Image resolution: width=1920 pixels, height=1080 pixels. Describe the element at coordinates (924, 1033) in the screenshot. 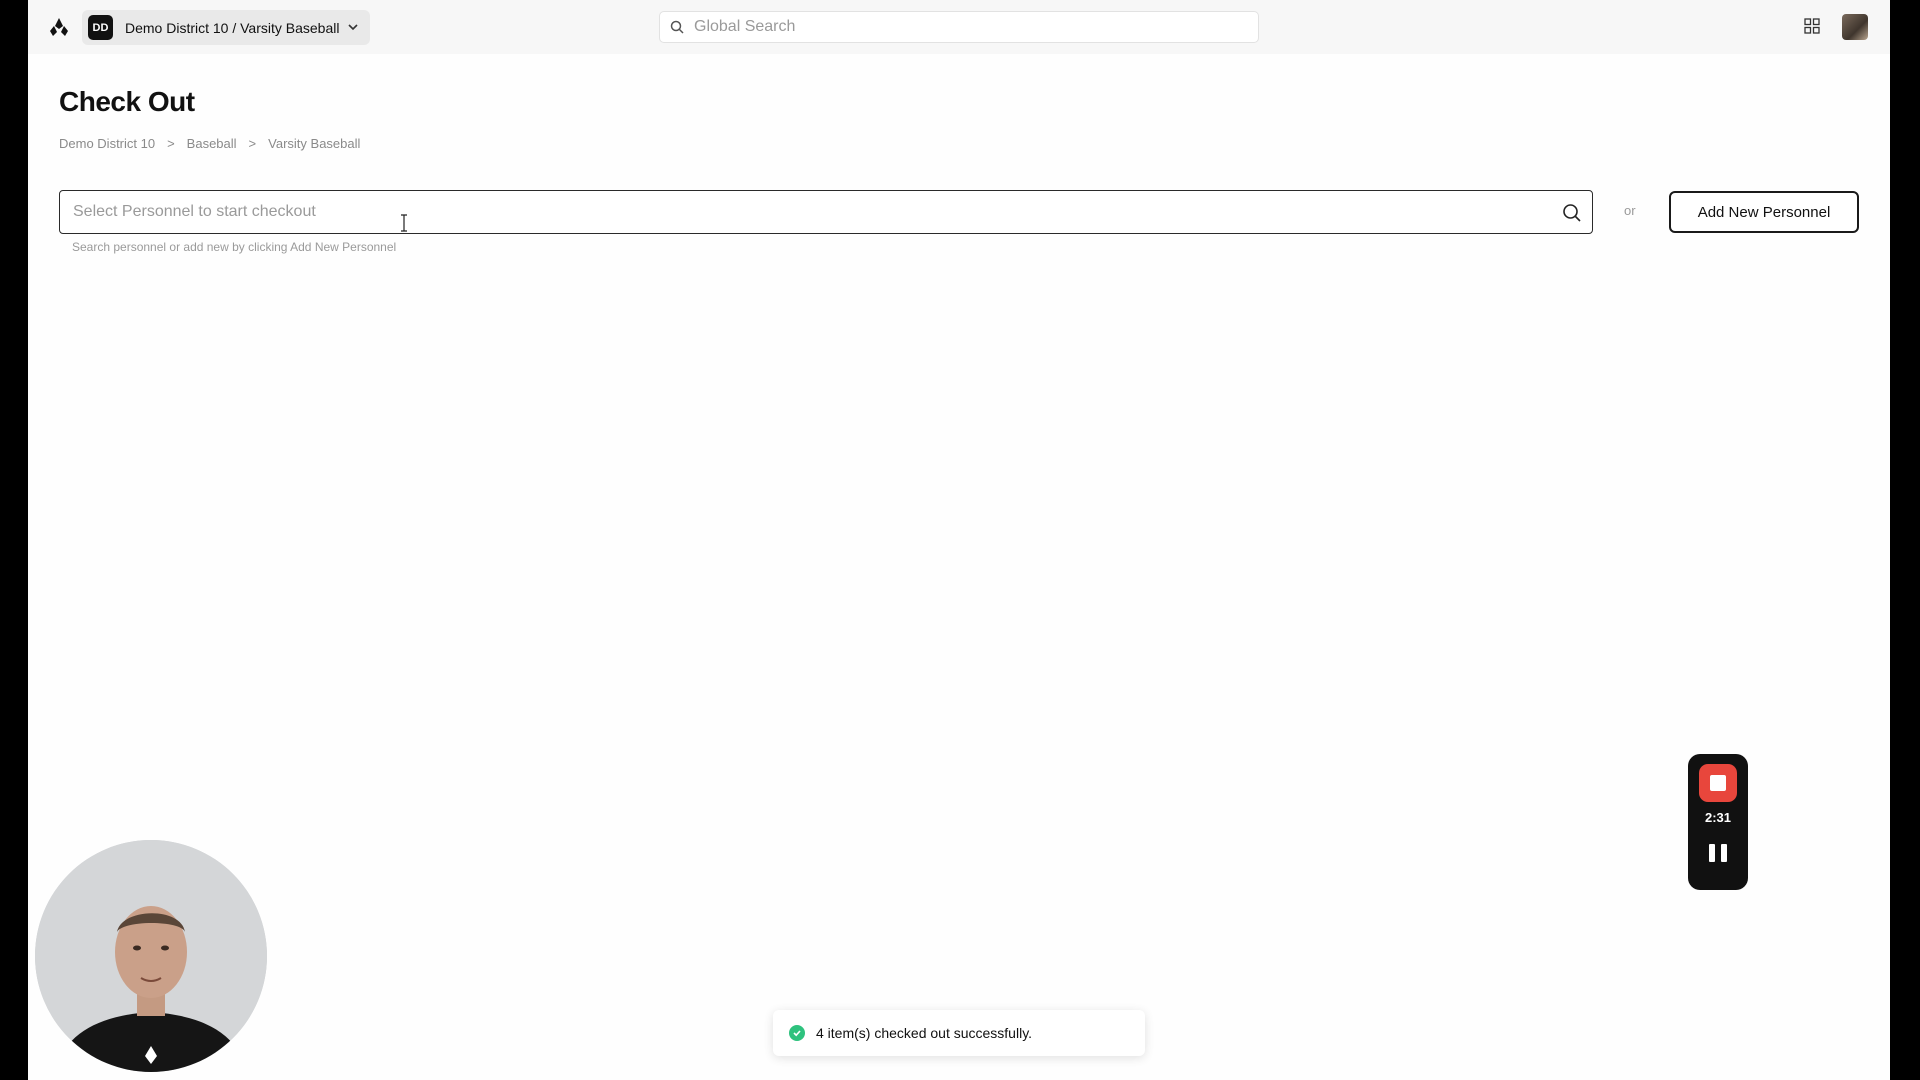

I see `toast-message: 4 item(s) checked out successfully.` at that location.